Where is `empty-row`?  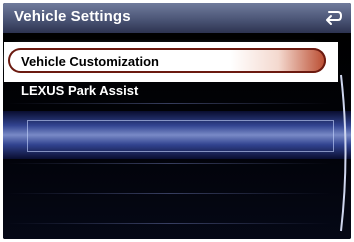 empty-row is located at coordinates (180, 136).